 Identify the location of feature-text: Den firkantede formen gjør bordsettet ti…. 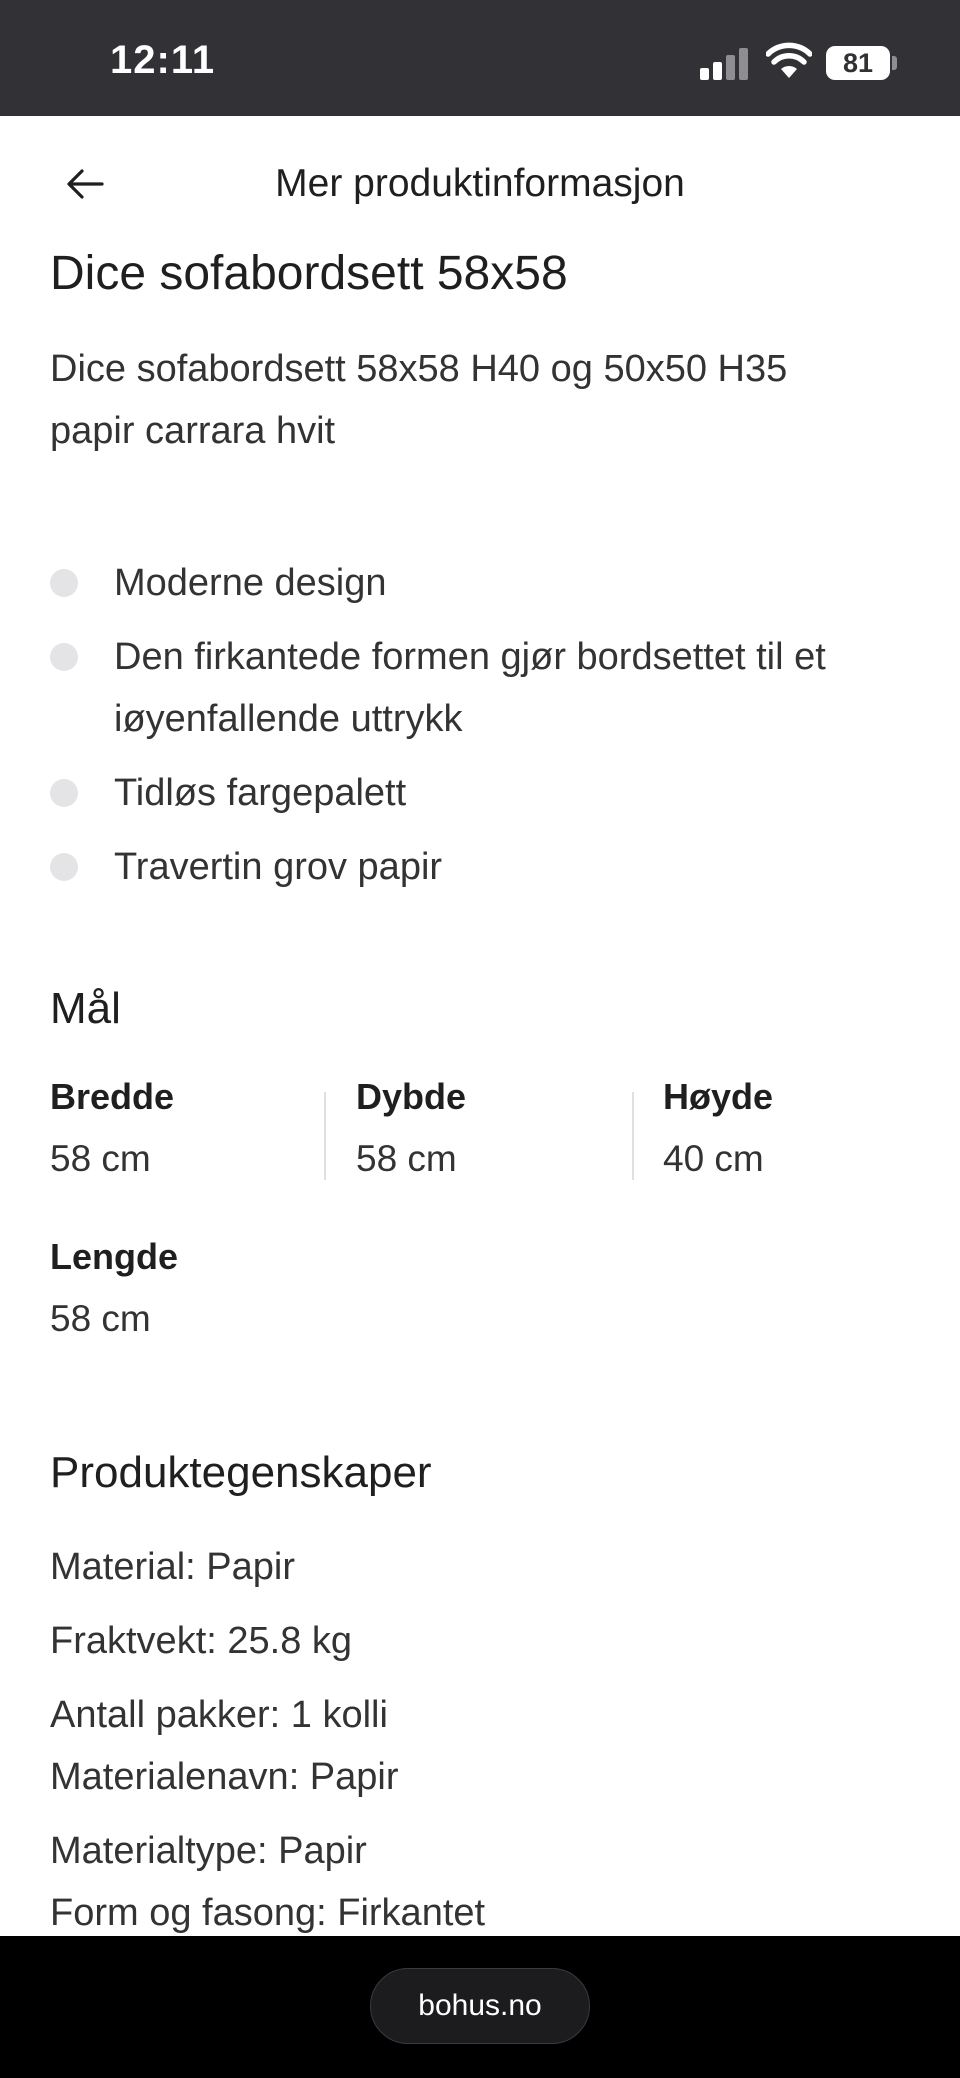
(470, 688).